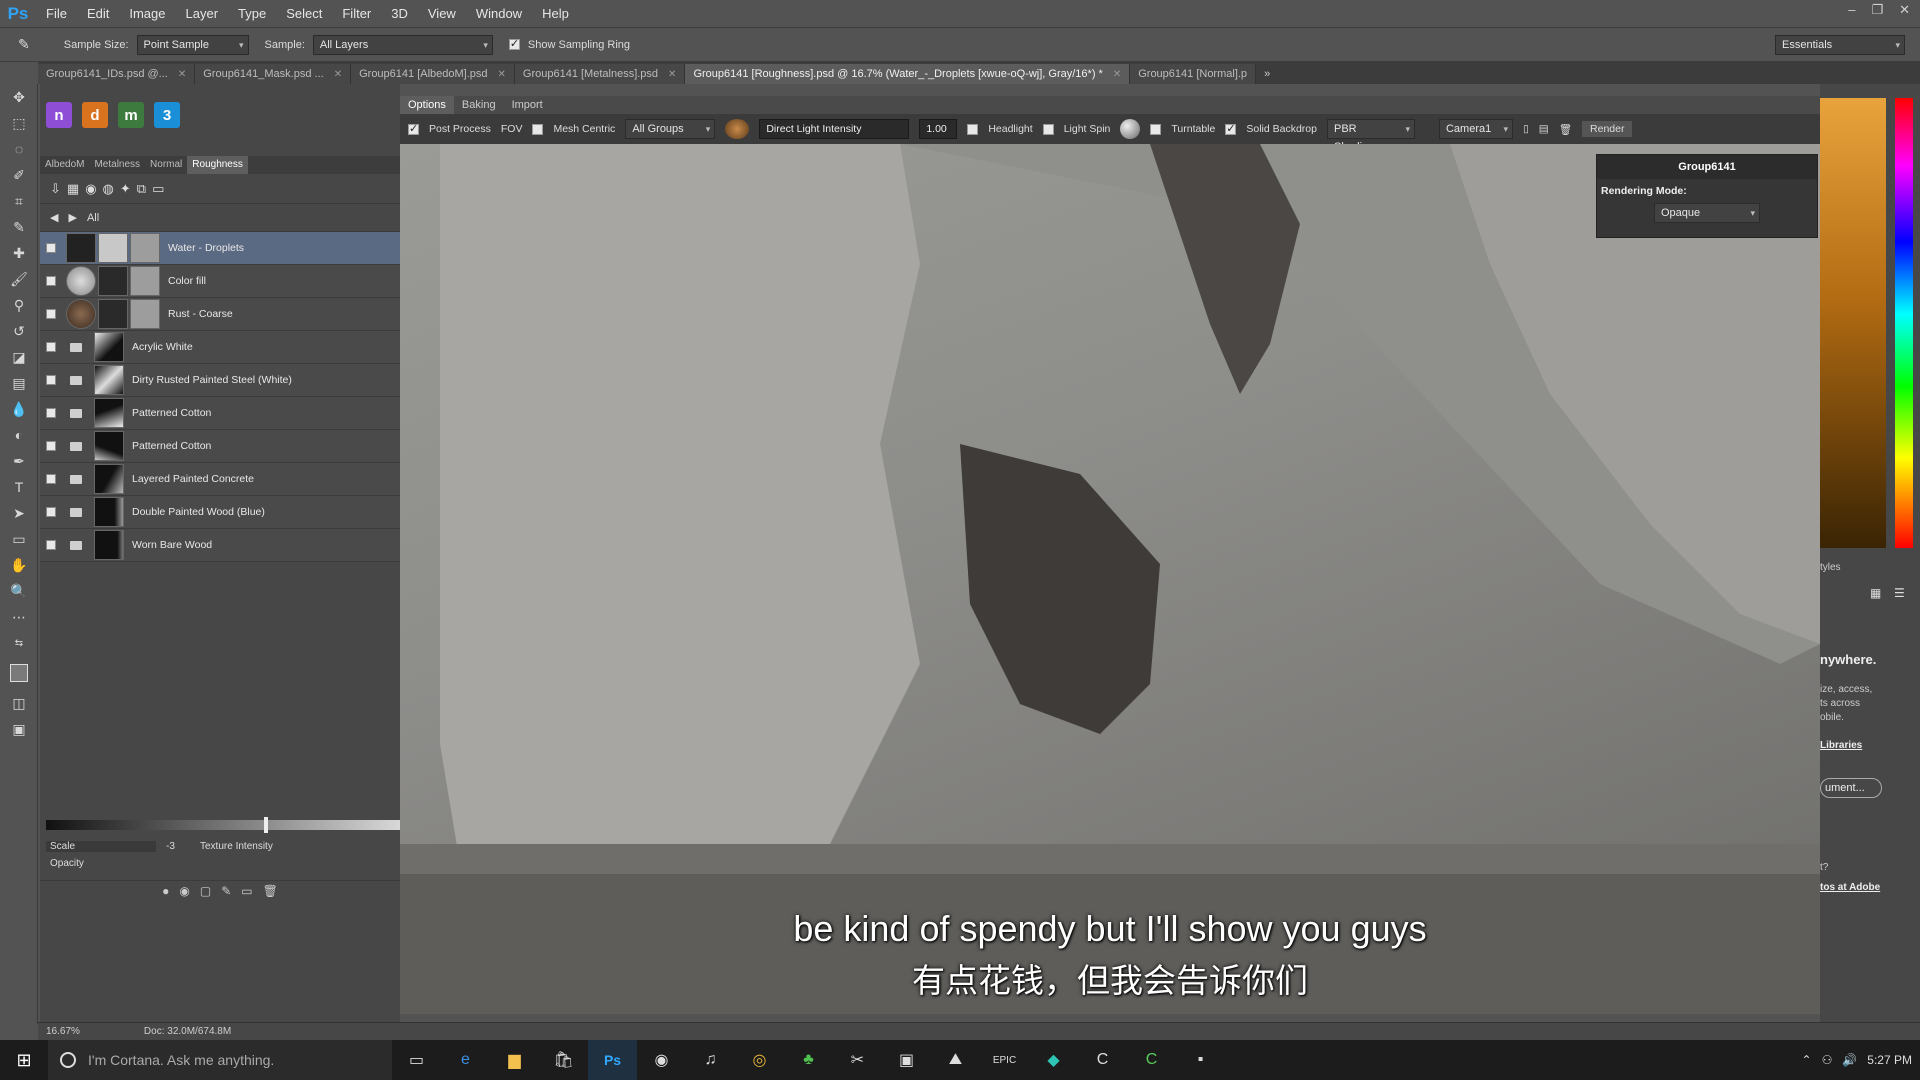 This screenshot has height=1080, width=1920. I want to click on menu-view: View, so click(442, 13).